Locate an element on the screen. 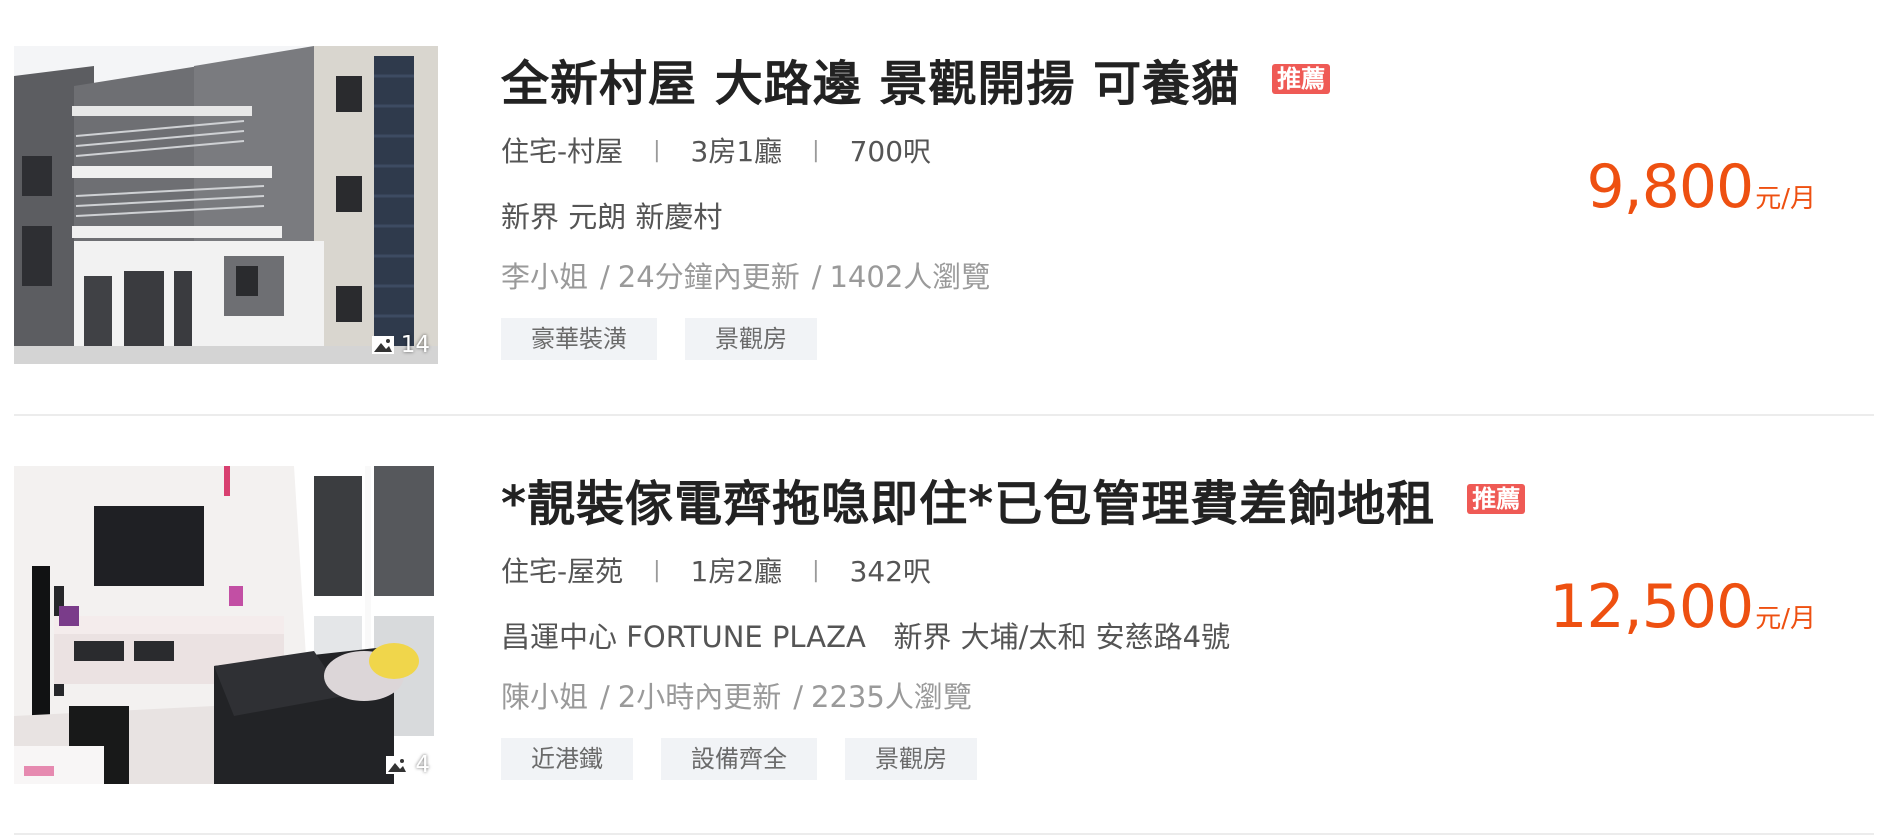 The width and height of the screenshot is (1886, 836). price-amount: 12,500 is located at coordinates (1651, 607).